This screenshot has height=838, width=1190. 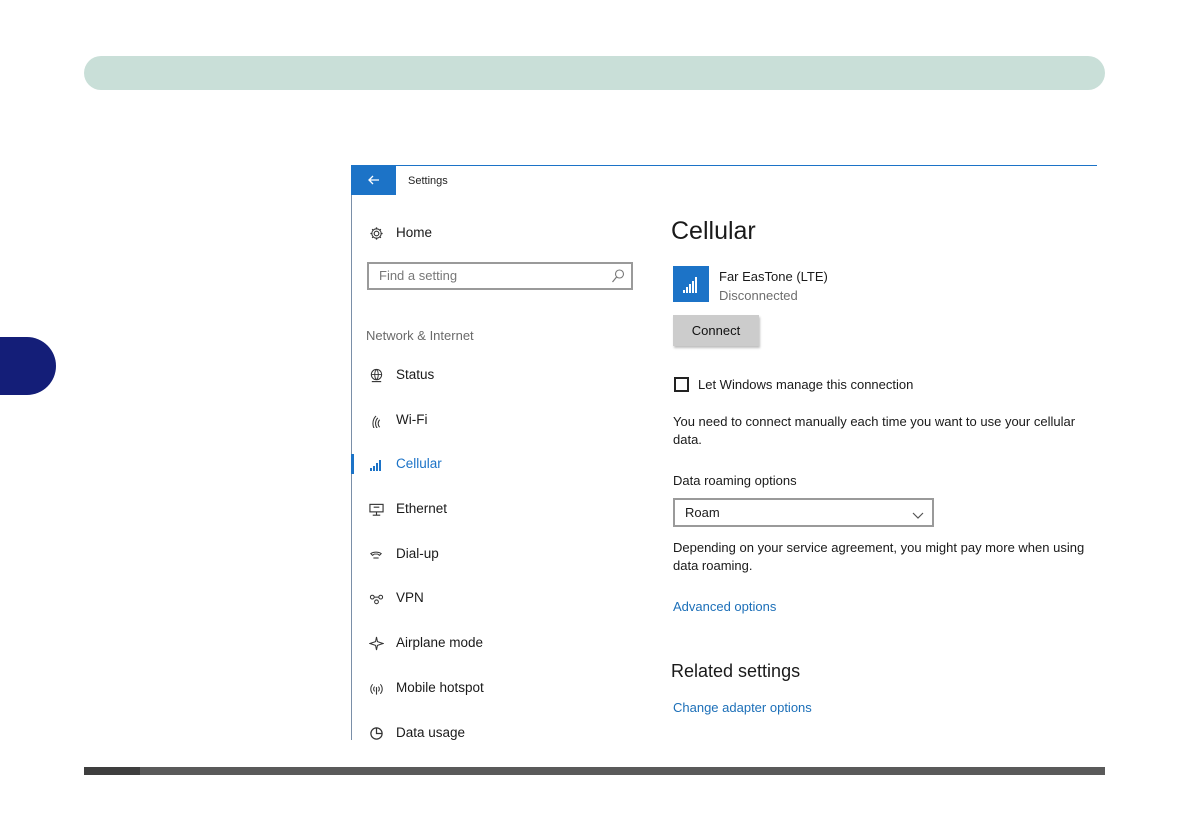 I want to click on page-title: Cellular, so click(x=713, y=231).